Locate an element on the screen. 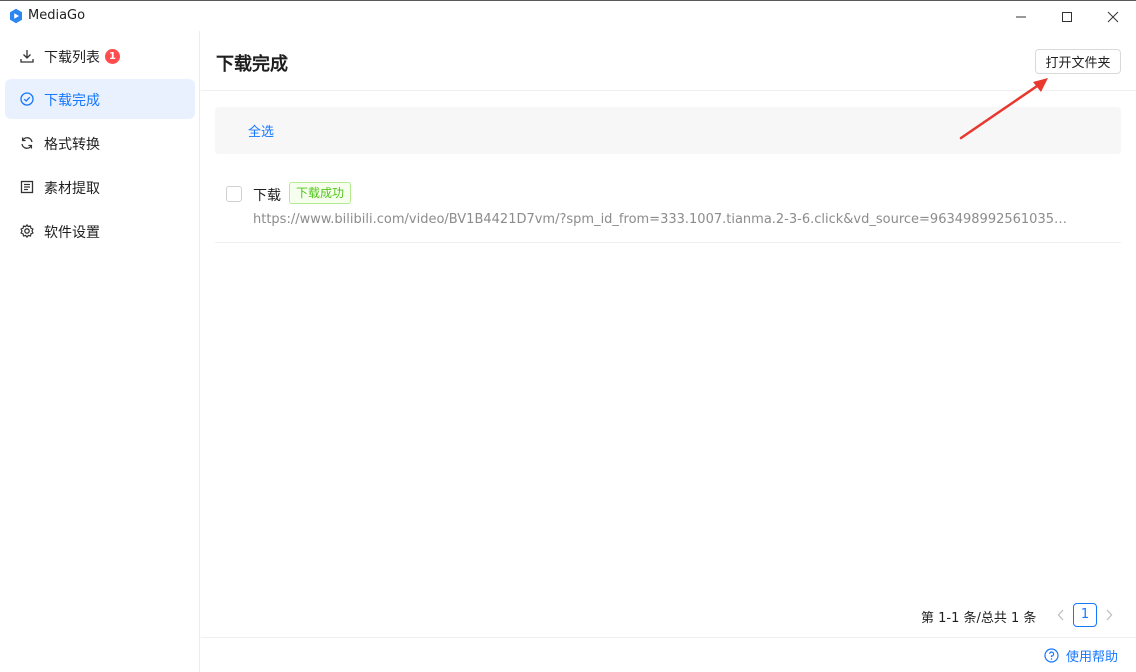 The width and height of the screenshot is (1136, 672). prev-page-button is located at coordinates (1061, 615).